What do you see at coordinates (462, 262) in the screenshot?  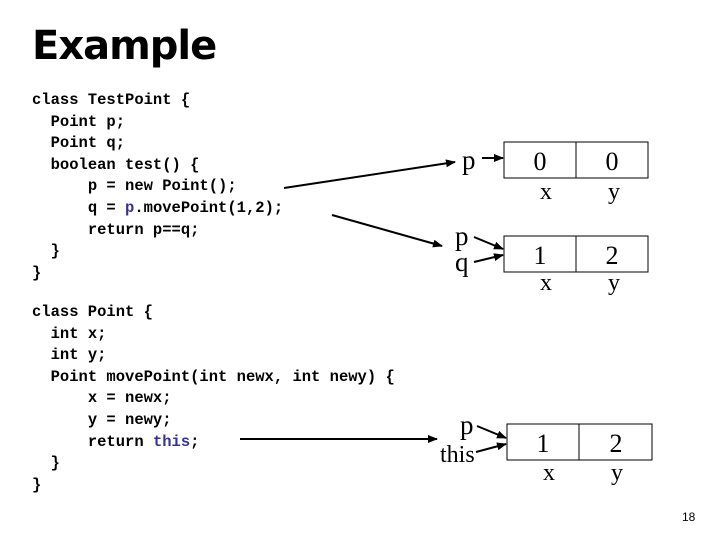 I see `ref-label: q` at bounding box center [462, 262].